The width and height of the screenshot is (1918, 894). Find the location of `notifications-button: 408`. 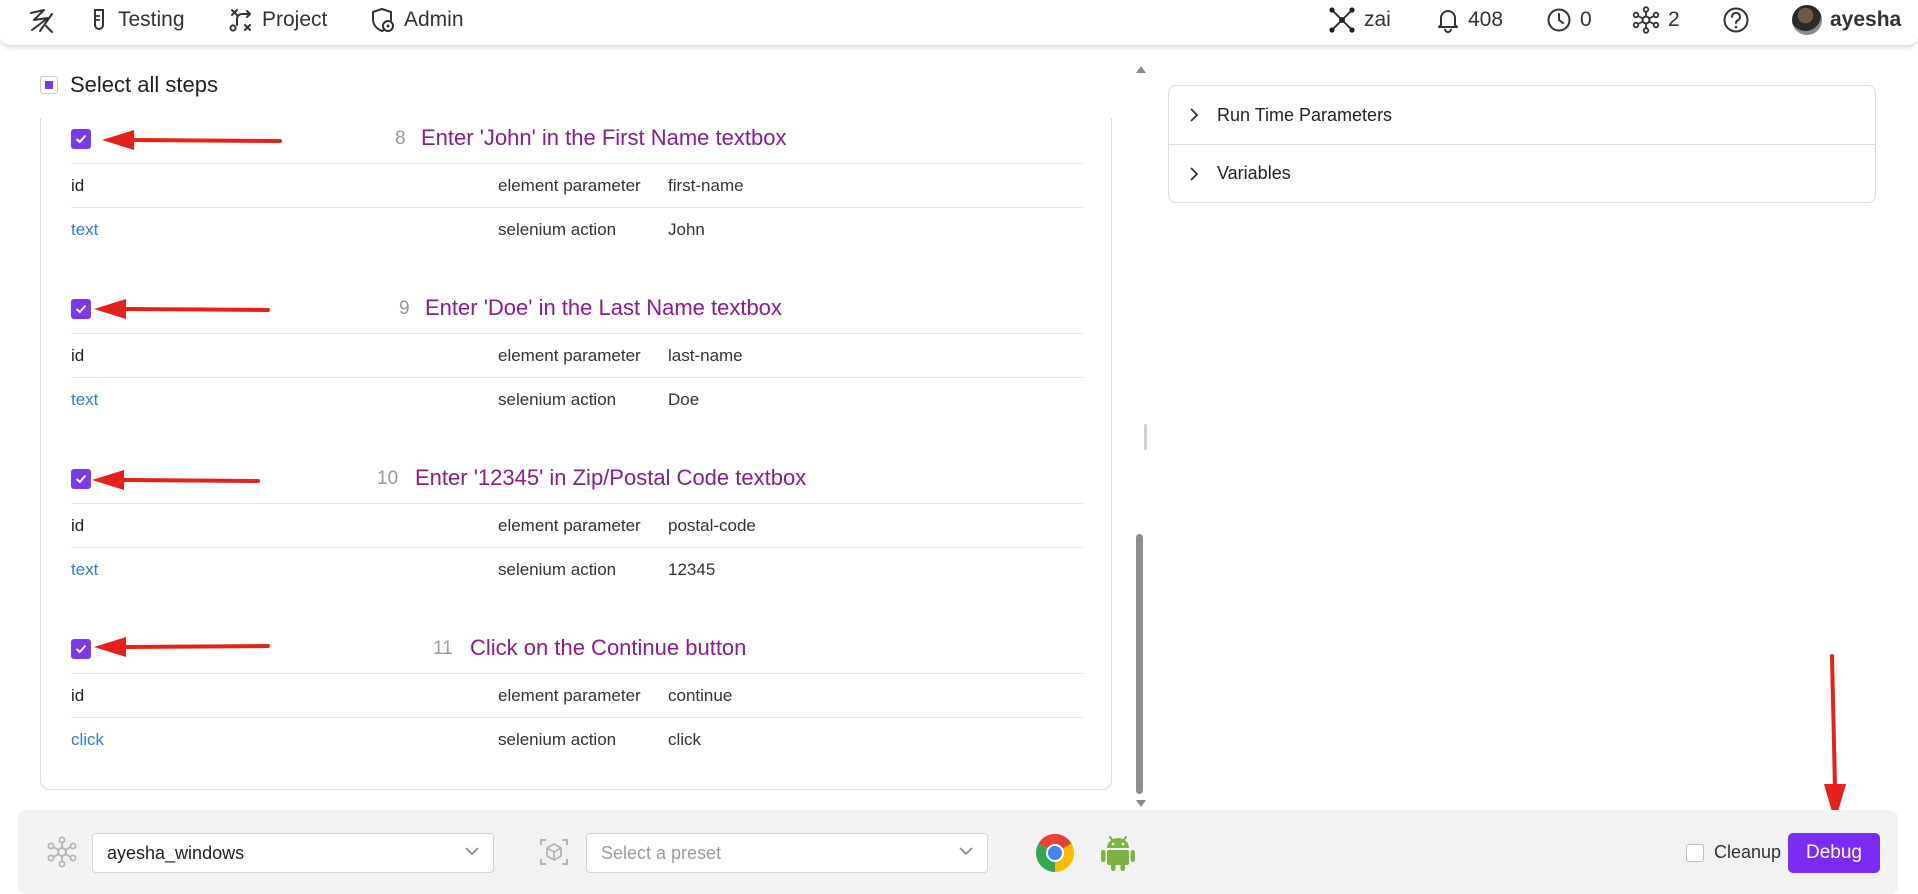

notifications-button: 408 is located at coordinates (1469, 20).